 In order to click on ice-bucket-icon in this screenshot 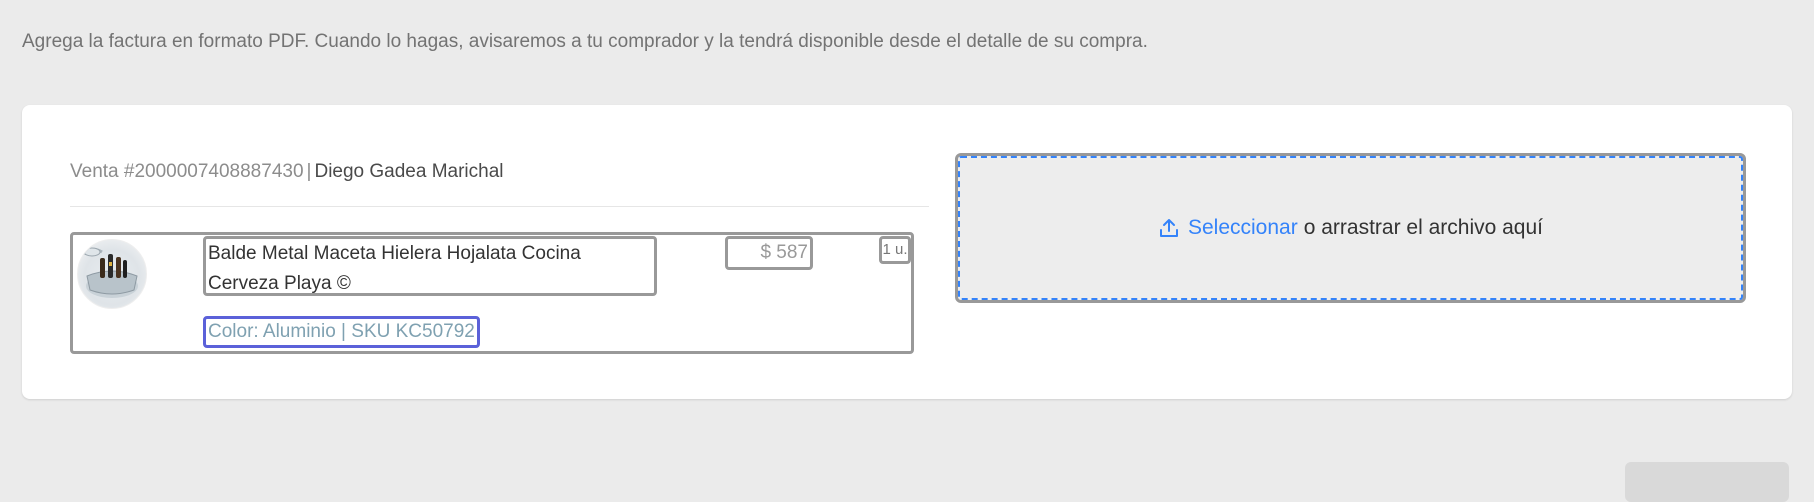, I will do `click(110, 272)`.